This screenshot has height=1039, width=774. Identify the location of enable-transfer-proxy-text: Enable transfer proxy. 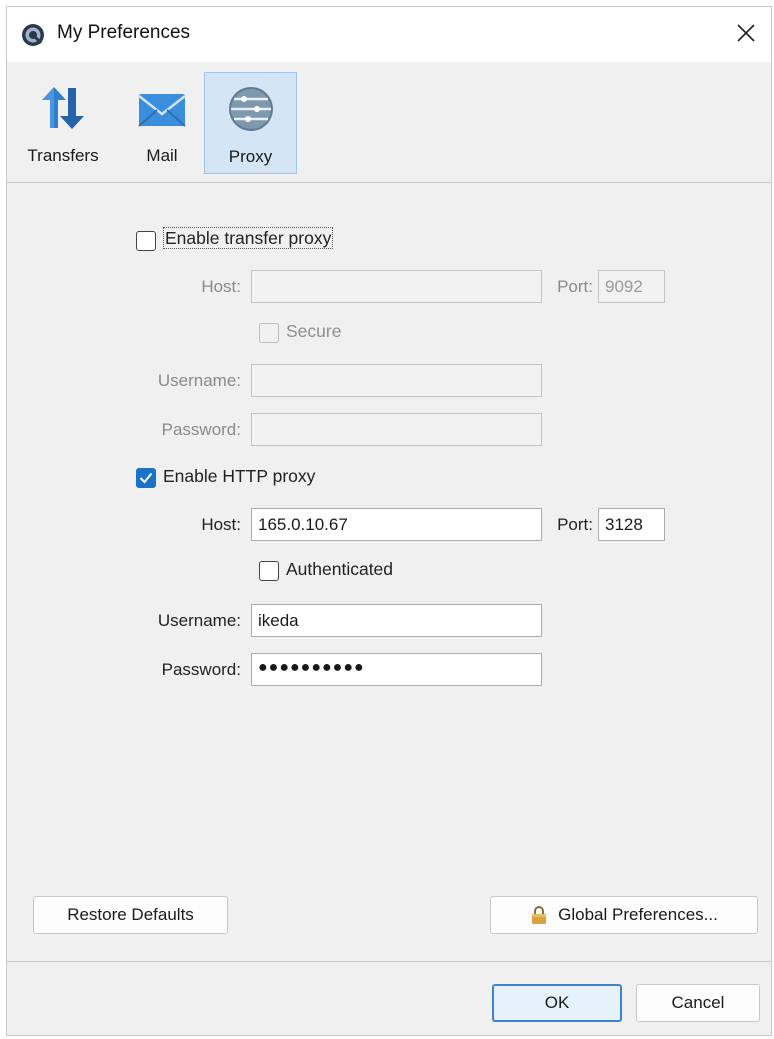
(248, 238).